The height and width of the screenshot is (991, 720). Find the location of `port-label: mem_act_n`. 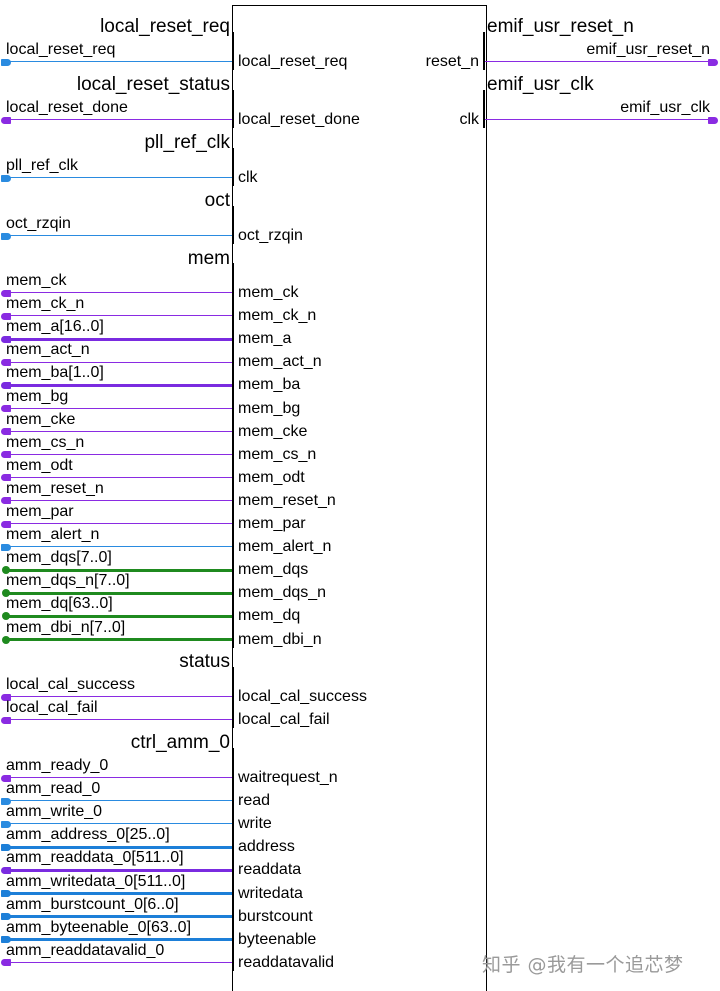

port-label: mem_act_n is located at coordinates (280, 362).